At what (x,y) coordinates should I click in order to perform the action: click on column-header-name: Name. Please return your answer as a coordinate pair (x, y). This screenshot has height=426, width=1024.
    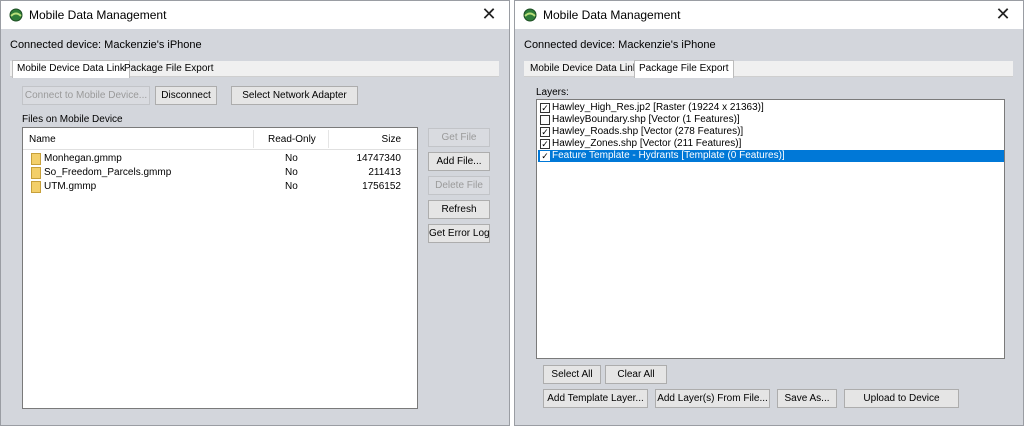
    Looking at the image, I should click on (42, 139).